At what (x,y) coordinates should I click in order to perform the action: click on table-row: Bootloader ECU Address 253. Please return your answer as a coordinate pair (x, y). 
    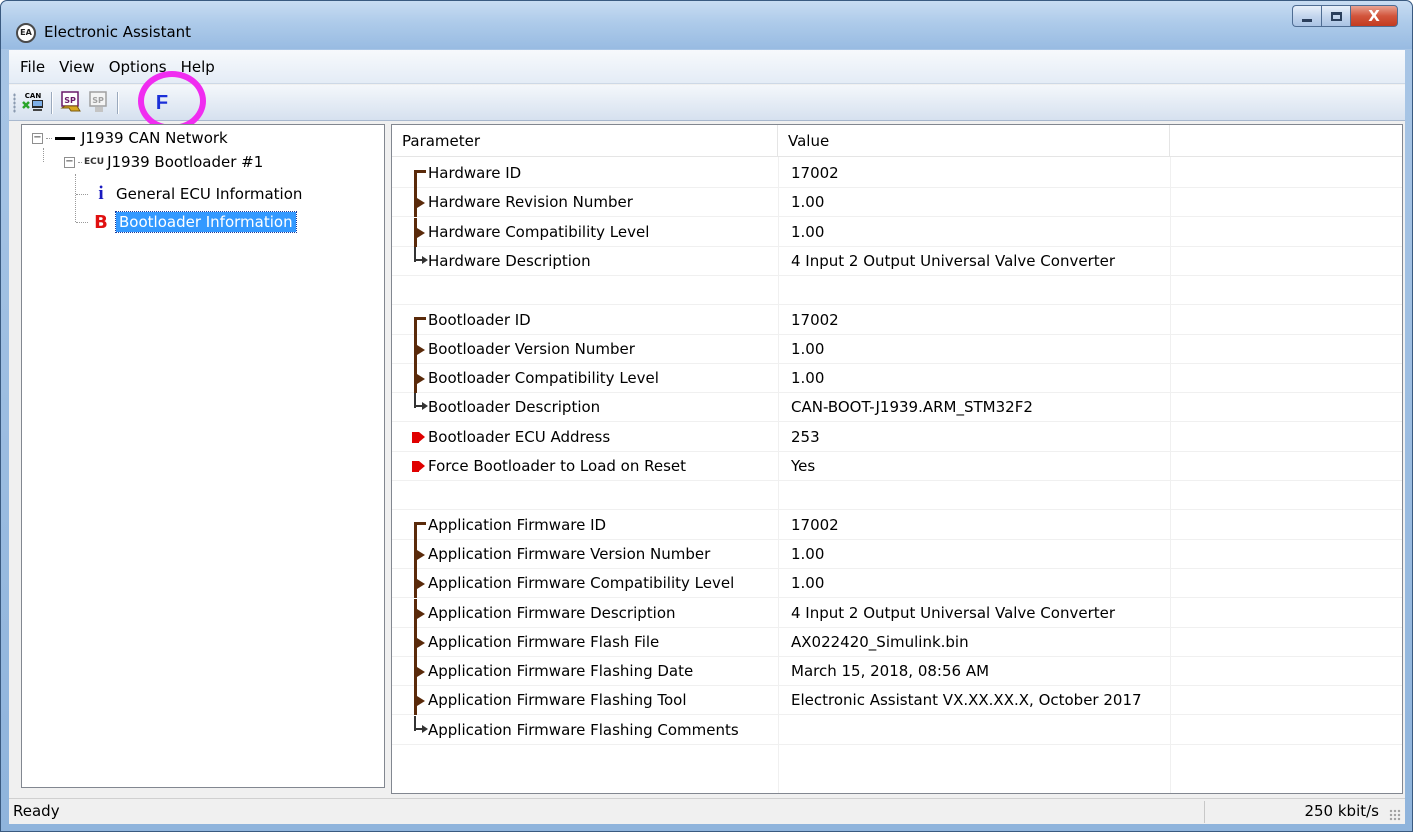
    Looking at the image, I should click on (897, 437).